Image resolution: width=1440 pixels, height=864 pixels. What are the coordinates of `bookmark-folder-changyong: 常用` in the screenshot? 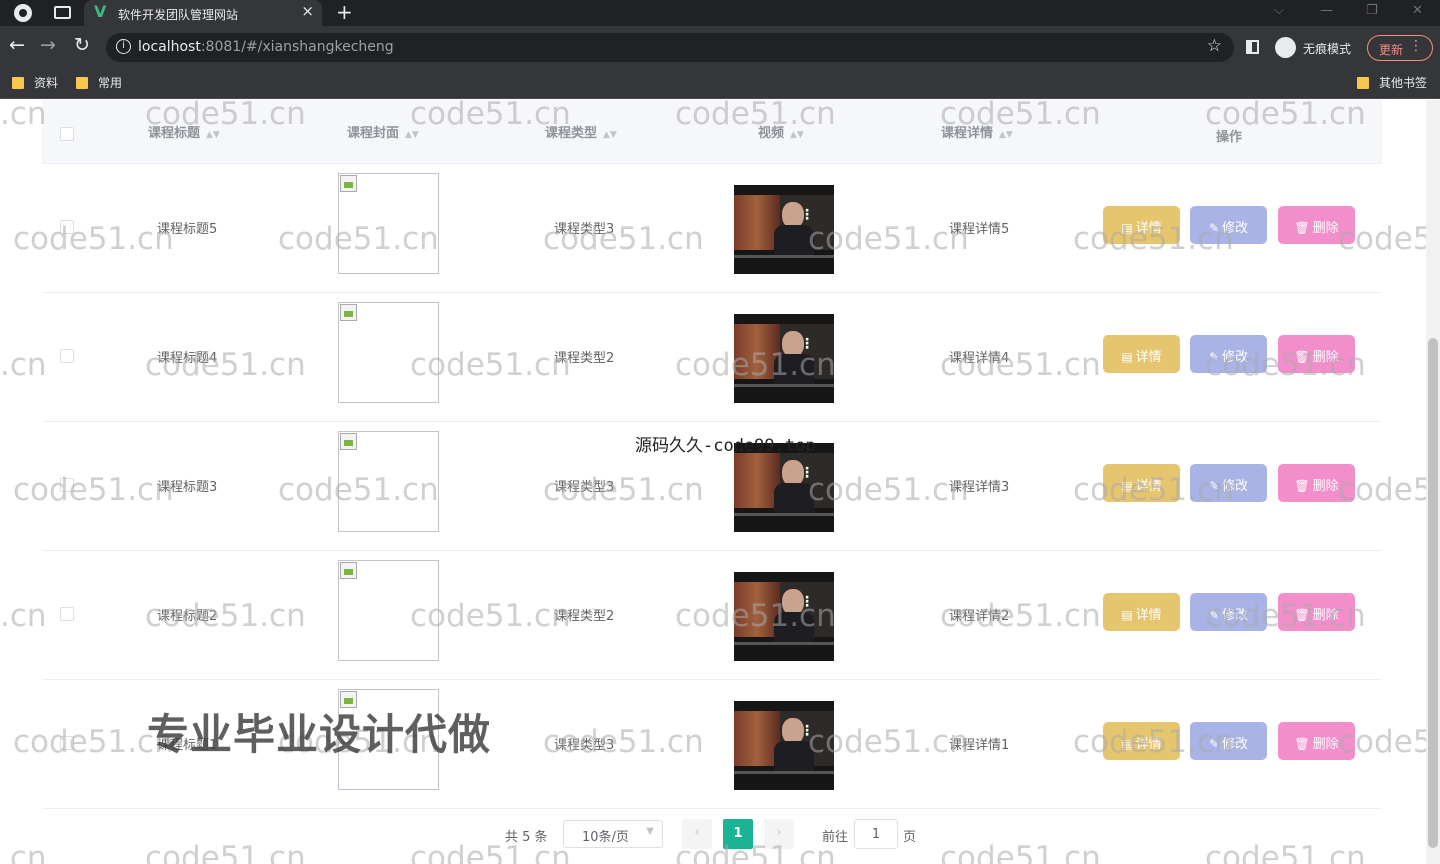 It's located at (99, 82).